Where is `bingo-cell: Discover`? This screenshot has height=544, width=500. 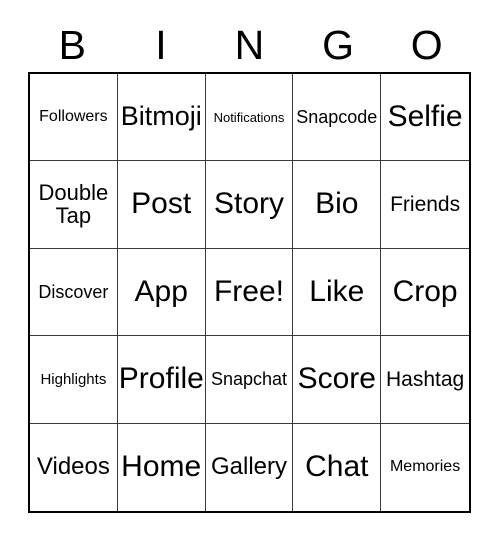 bingo-cell: Discover is located at coordinates (74, 292).